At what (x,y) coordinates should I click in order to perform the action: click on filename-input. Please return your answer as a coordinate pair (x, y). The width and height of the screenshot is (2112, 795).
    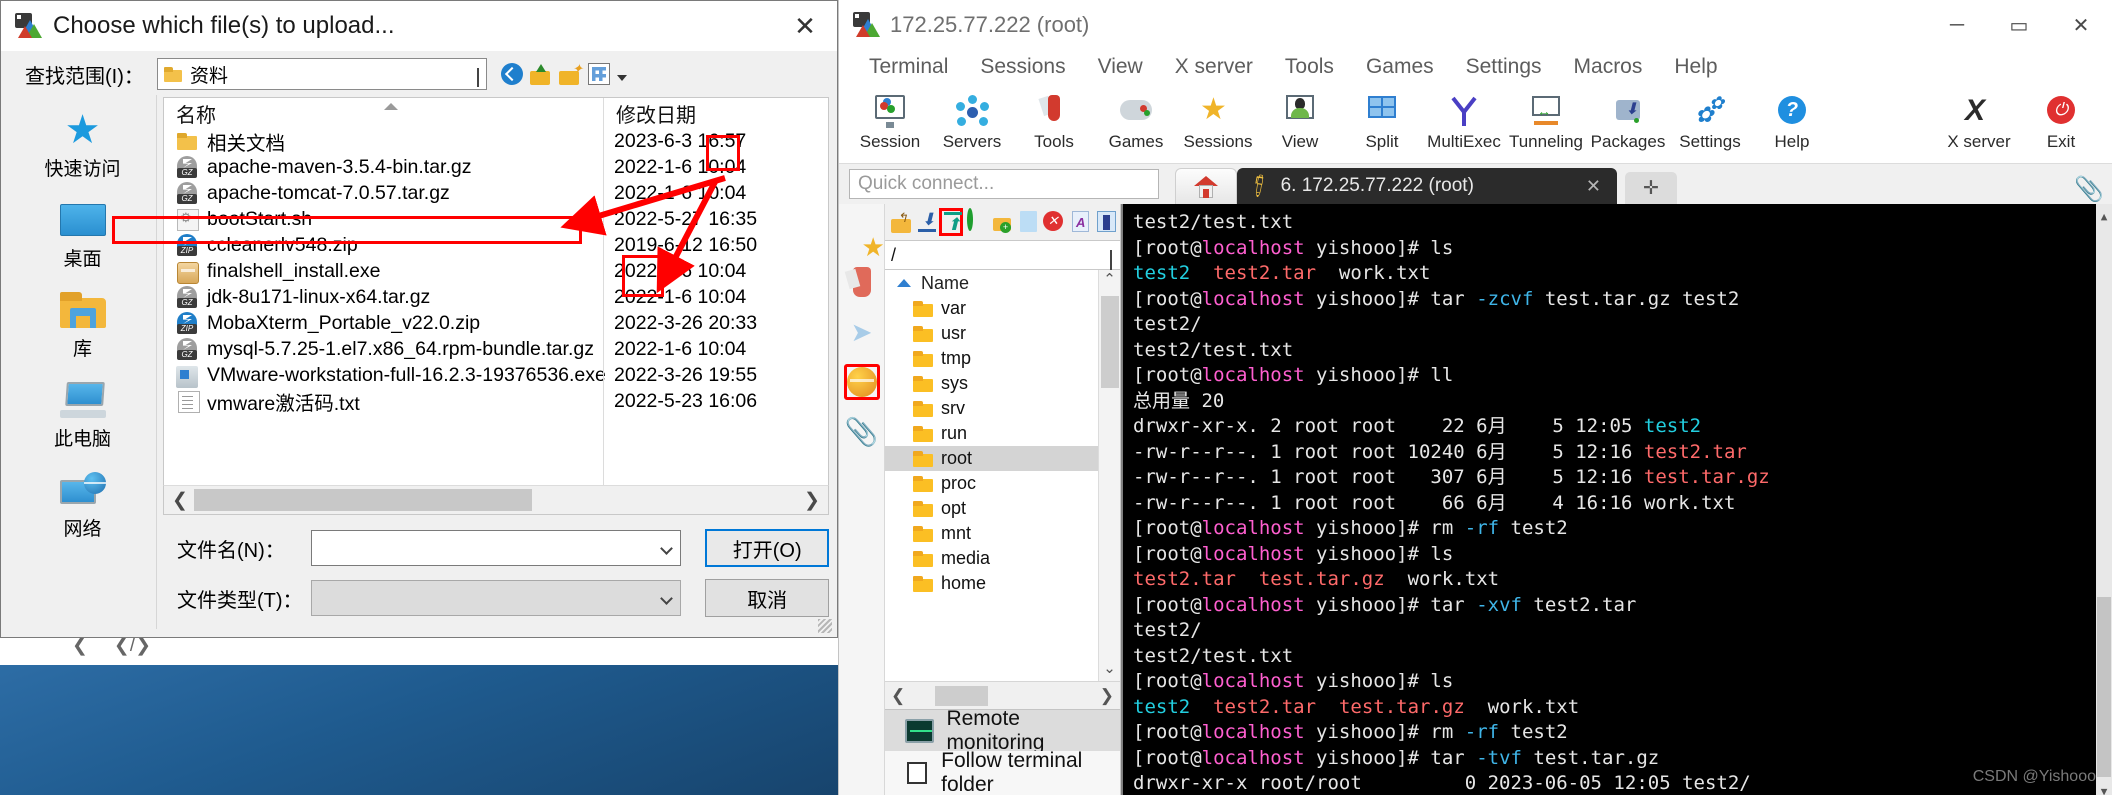
    Looking at the image, I should click on (496, 548).